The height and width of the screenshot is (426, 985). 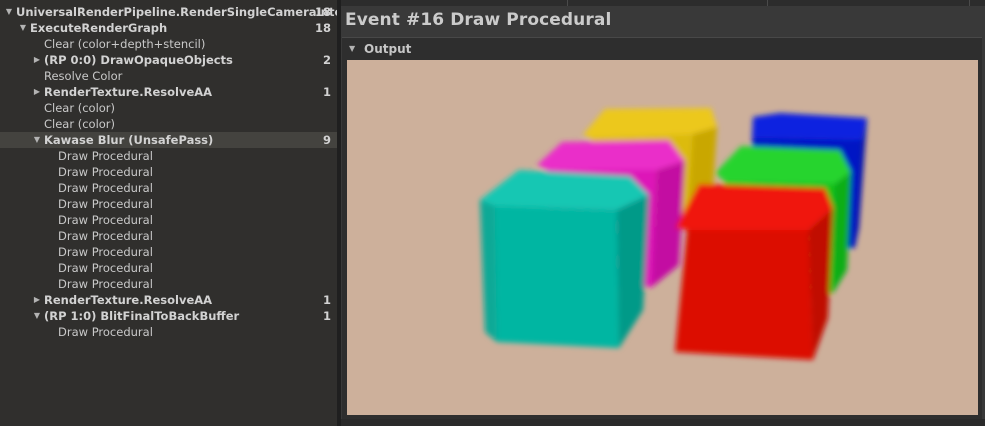 What do you see at coordinates (388, 49) in the screenshot?
I see `output-label: Output` at bounding box center [388, 49].